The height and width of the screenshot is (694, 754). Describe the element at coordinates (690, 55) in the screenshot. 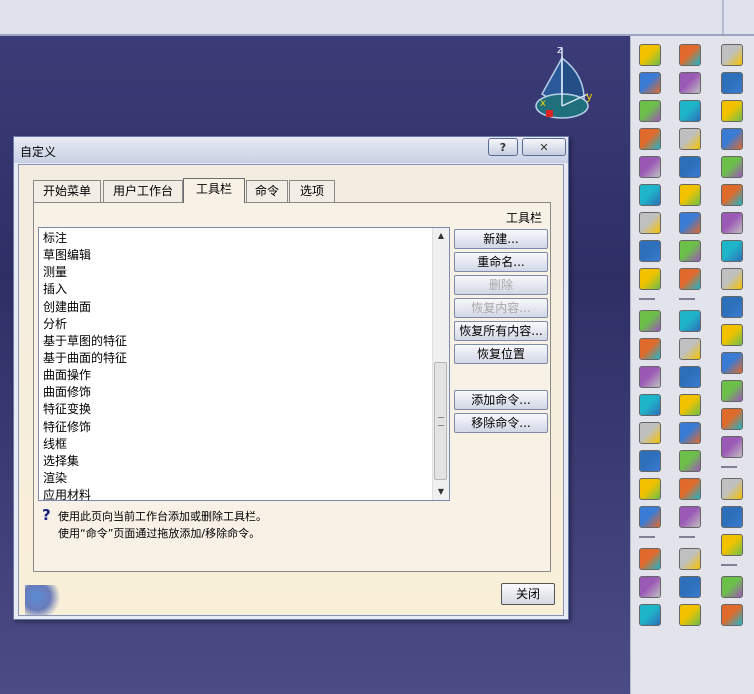

I see `extrude-surface-icon` at that location.